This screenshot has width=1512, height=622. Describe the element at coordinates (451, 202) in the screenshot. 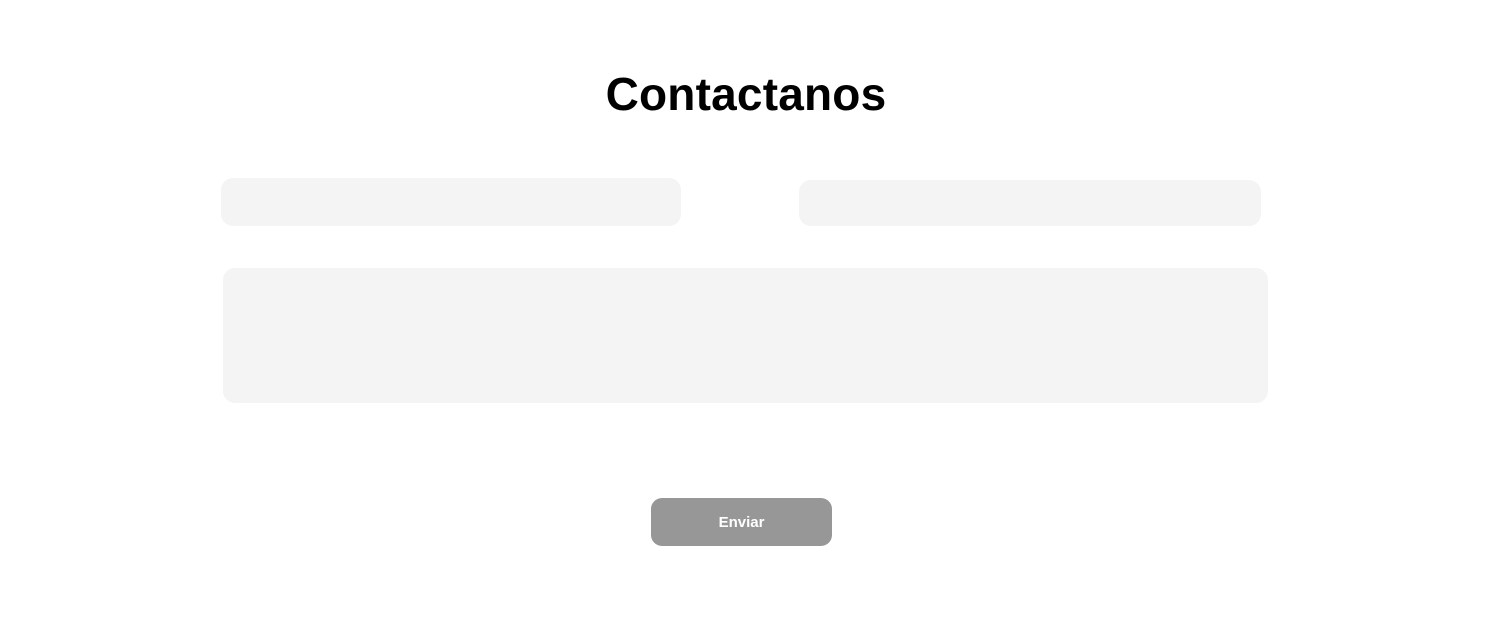

I see `name-field` at that location.